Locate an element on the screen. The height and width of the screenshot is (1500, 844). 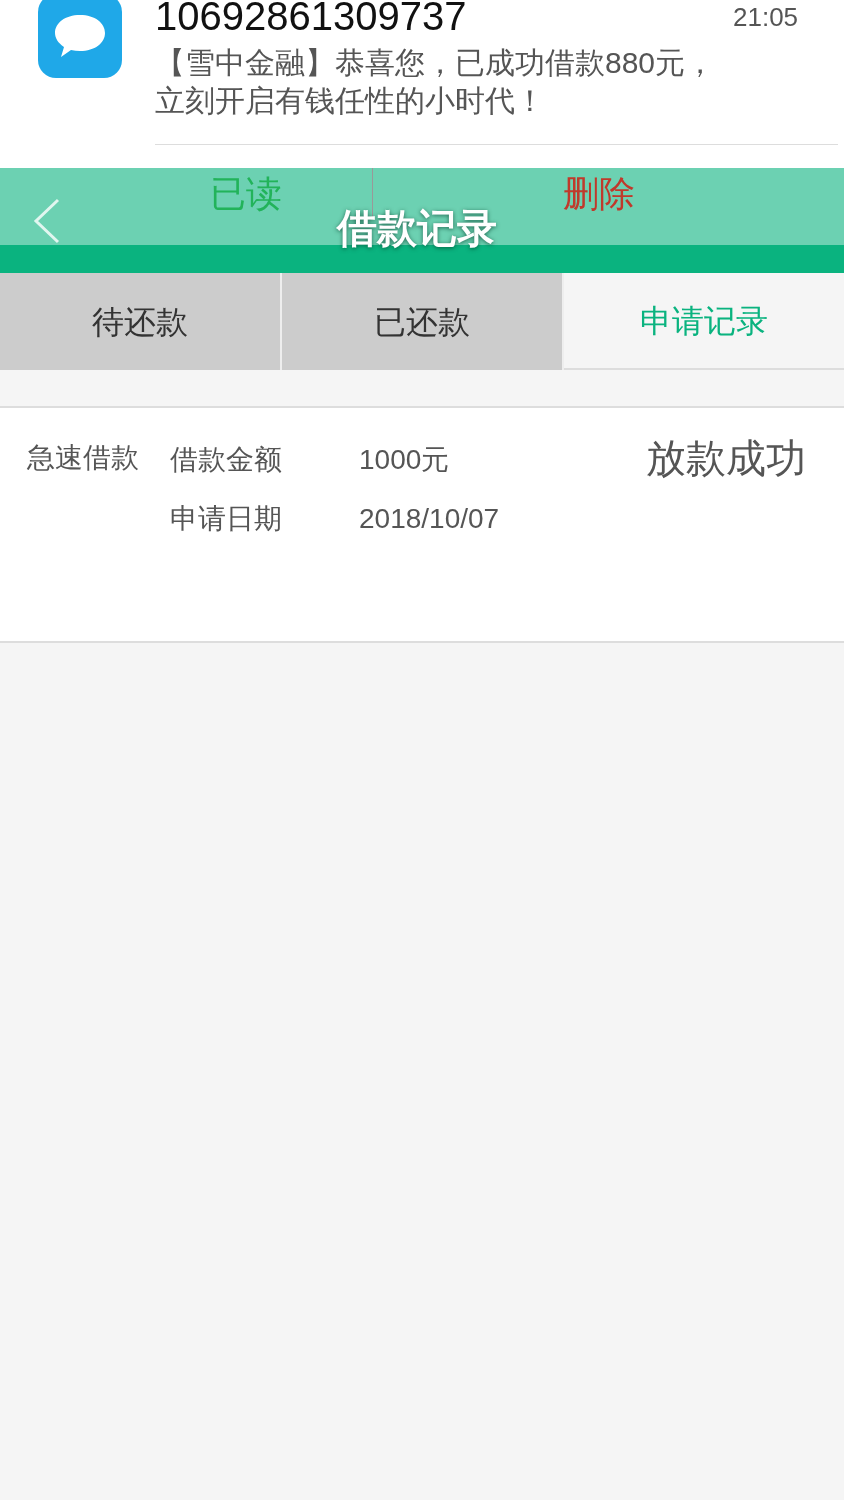
loan-type: 急速借款 is located at coordinates (83, 458).